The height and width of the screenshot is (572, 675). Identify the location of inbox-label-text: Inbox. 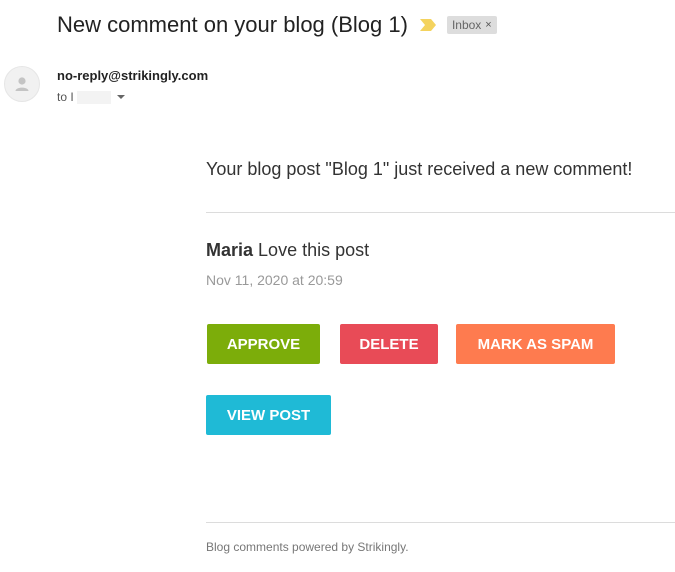
(466, 25).